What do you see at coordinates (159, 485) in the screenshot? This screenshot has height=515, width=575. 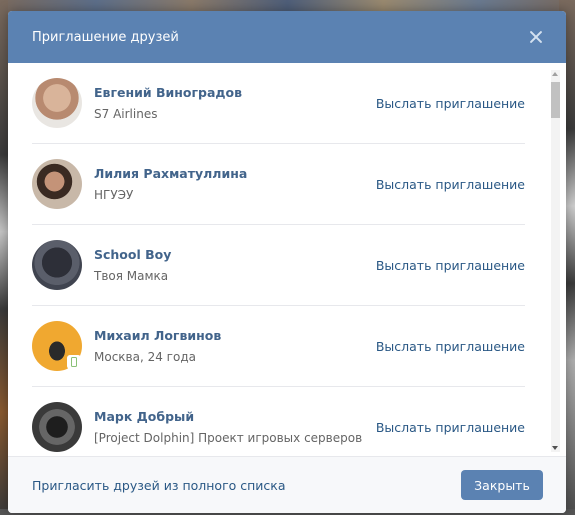 I see `invite-from-full-list-link: Пригласить друзей из полного списка` at bounding box center [159, 485].